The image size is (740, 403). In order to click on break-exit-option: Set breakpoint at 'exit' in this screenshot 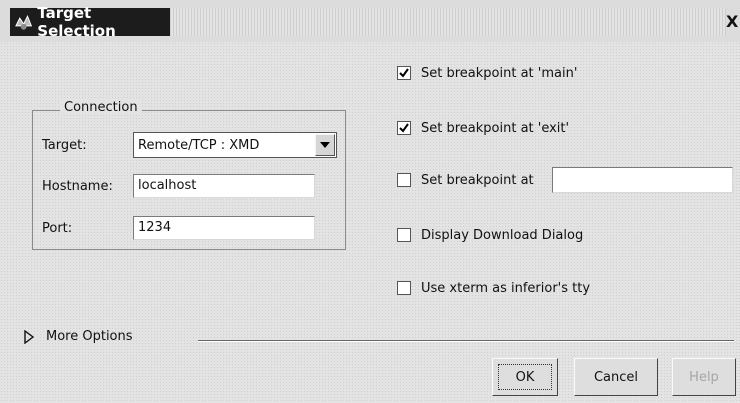, I will do `click(483, 128)`.